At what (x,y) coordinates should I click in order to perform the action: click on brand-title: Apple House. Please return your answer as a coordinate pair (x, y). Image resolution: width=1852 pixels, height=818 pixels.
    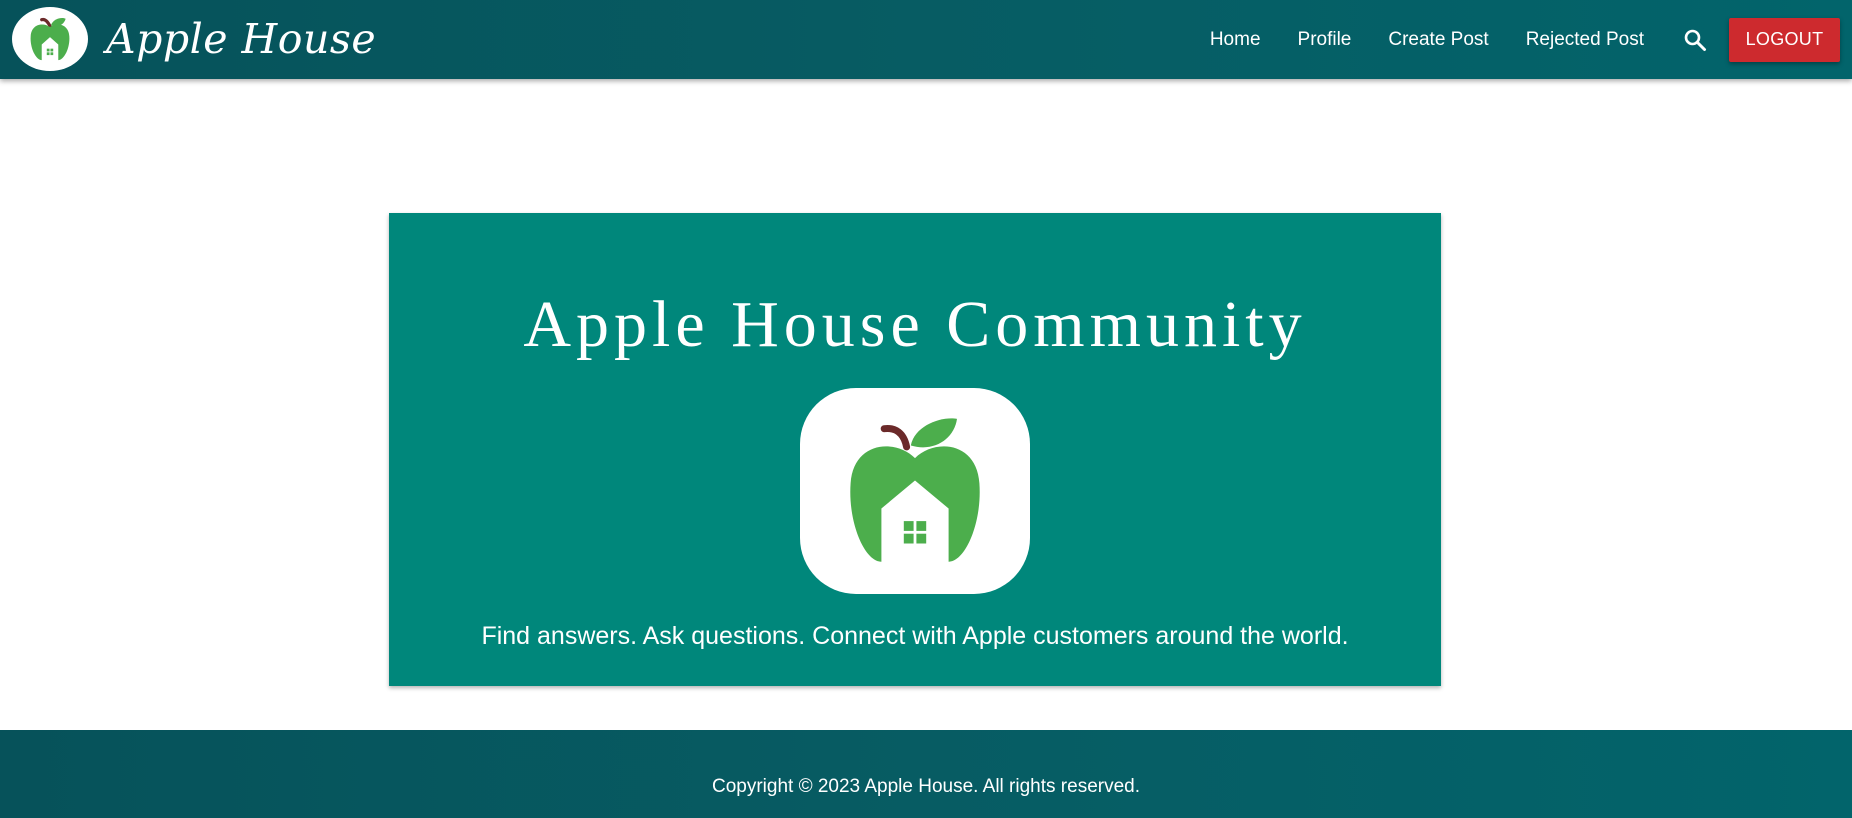
    Looking at the image, I should click on (241, 39).